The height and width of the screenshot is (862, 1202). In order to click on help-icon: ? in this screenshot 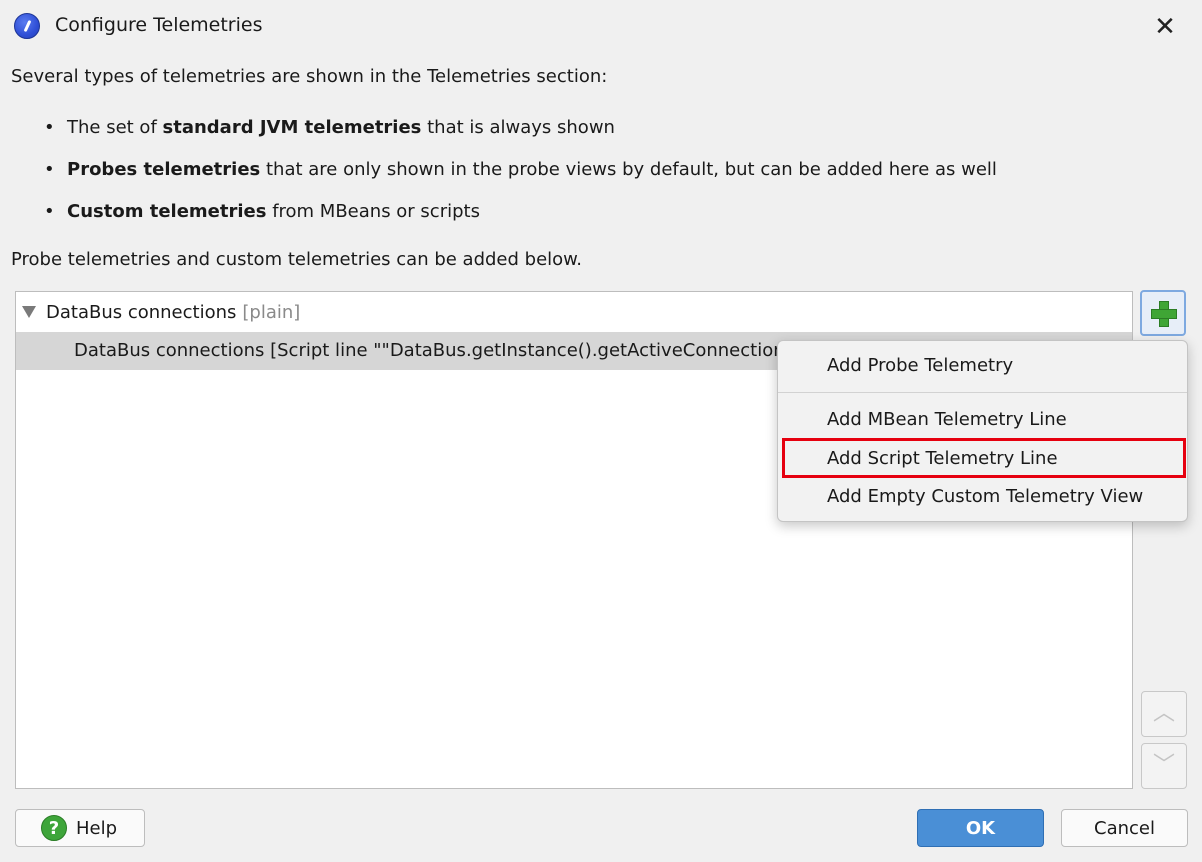, I will do `click(54, 828)`.